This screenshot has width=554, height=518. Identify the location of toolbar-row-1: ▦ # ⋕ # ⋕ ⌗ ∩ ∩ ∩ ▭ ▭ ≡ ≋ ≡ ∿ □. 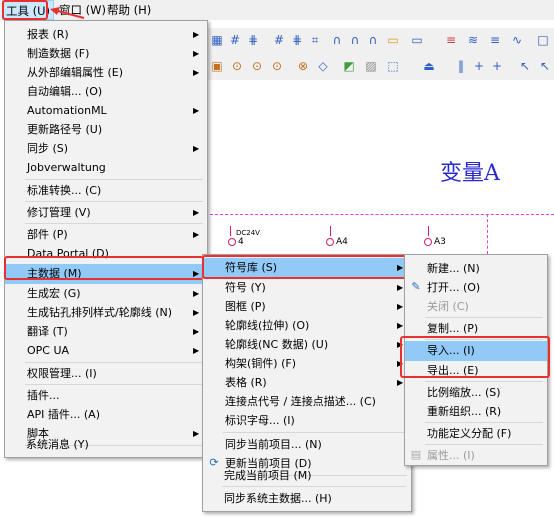
(379, 41).